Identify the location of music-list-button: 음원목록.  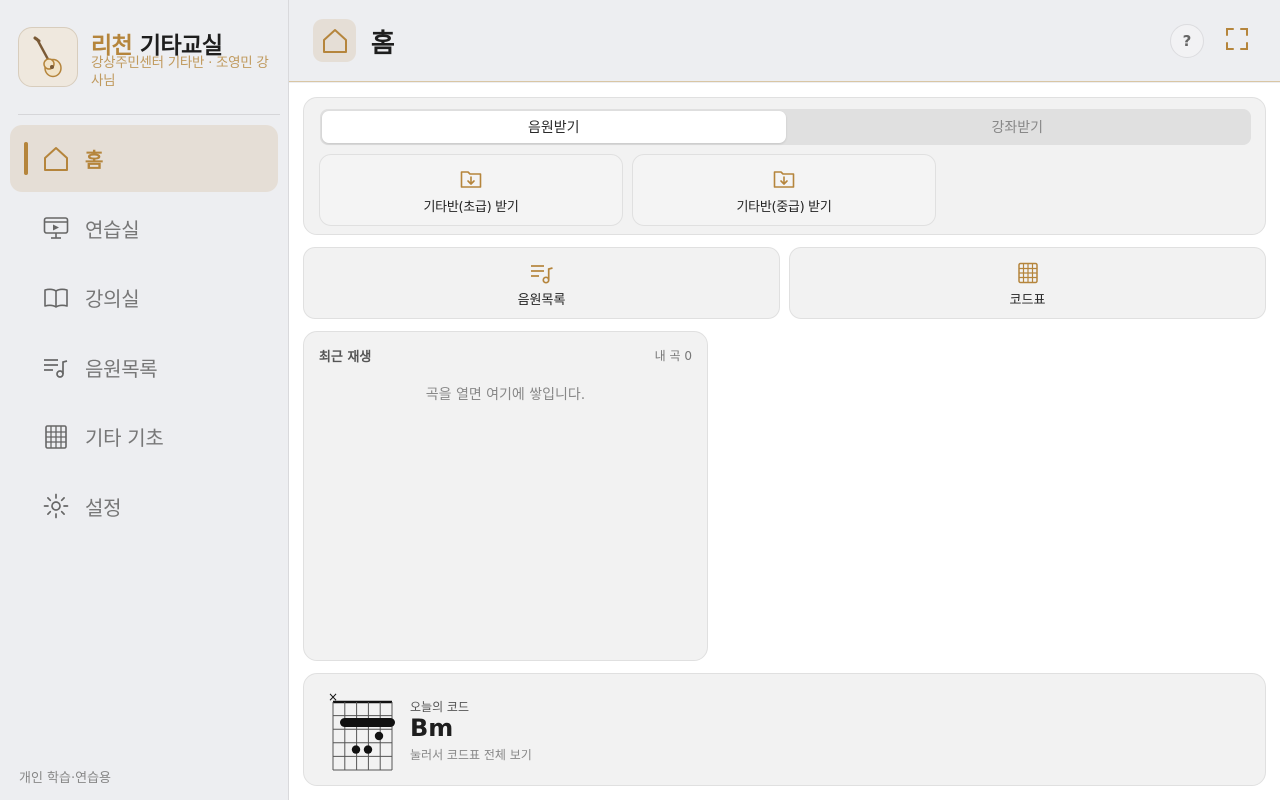
(541, 283).